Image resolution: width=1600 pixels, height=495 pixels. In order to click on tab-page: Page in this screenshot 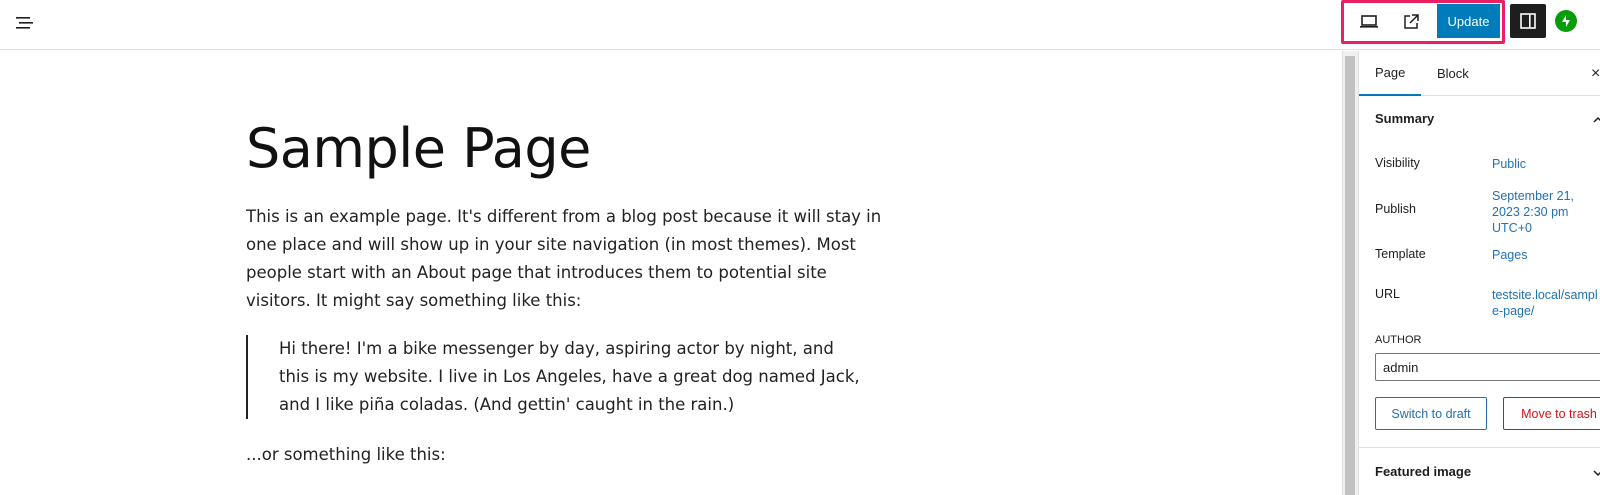, I will do `click(1390, 73)`.